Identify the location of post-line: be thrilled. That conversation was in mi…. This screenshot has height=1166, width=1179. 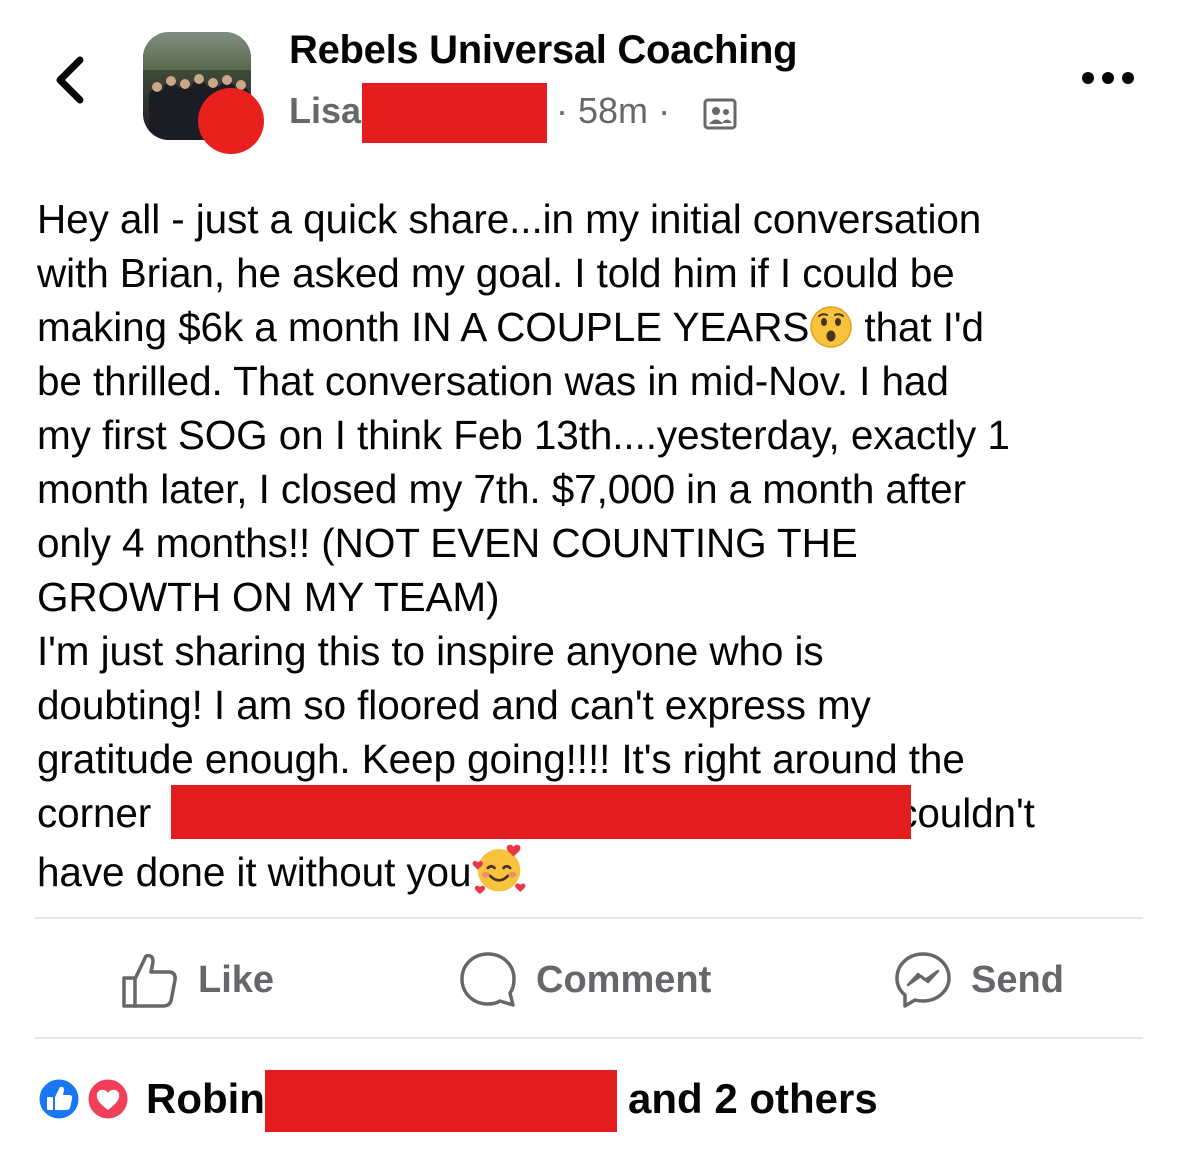
(493, 381).